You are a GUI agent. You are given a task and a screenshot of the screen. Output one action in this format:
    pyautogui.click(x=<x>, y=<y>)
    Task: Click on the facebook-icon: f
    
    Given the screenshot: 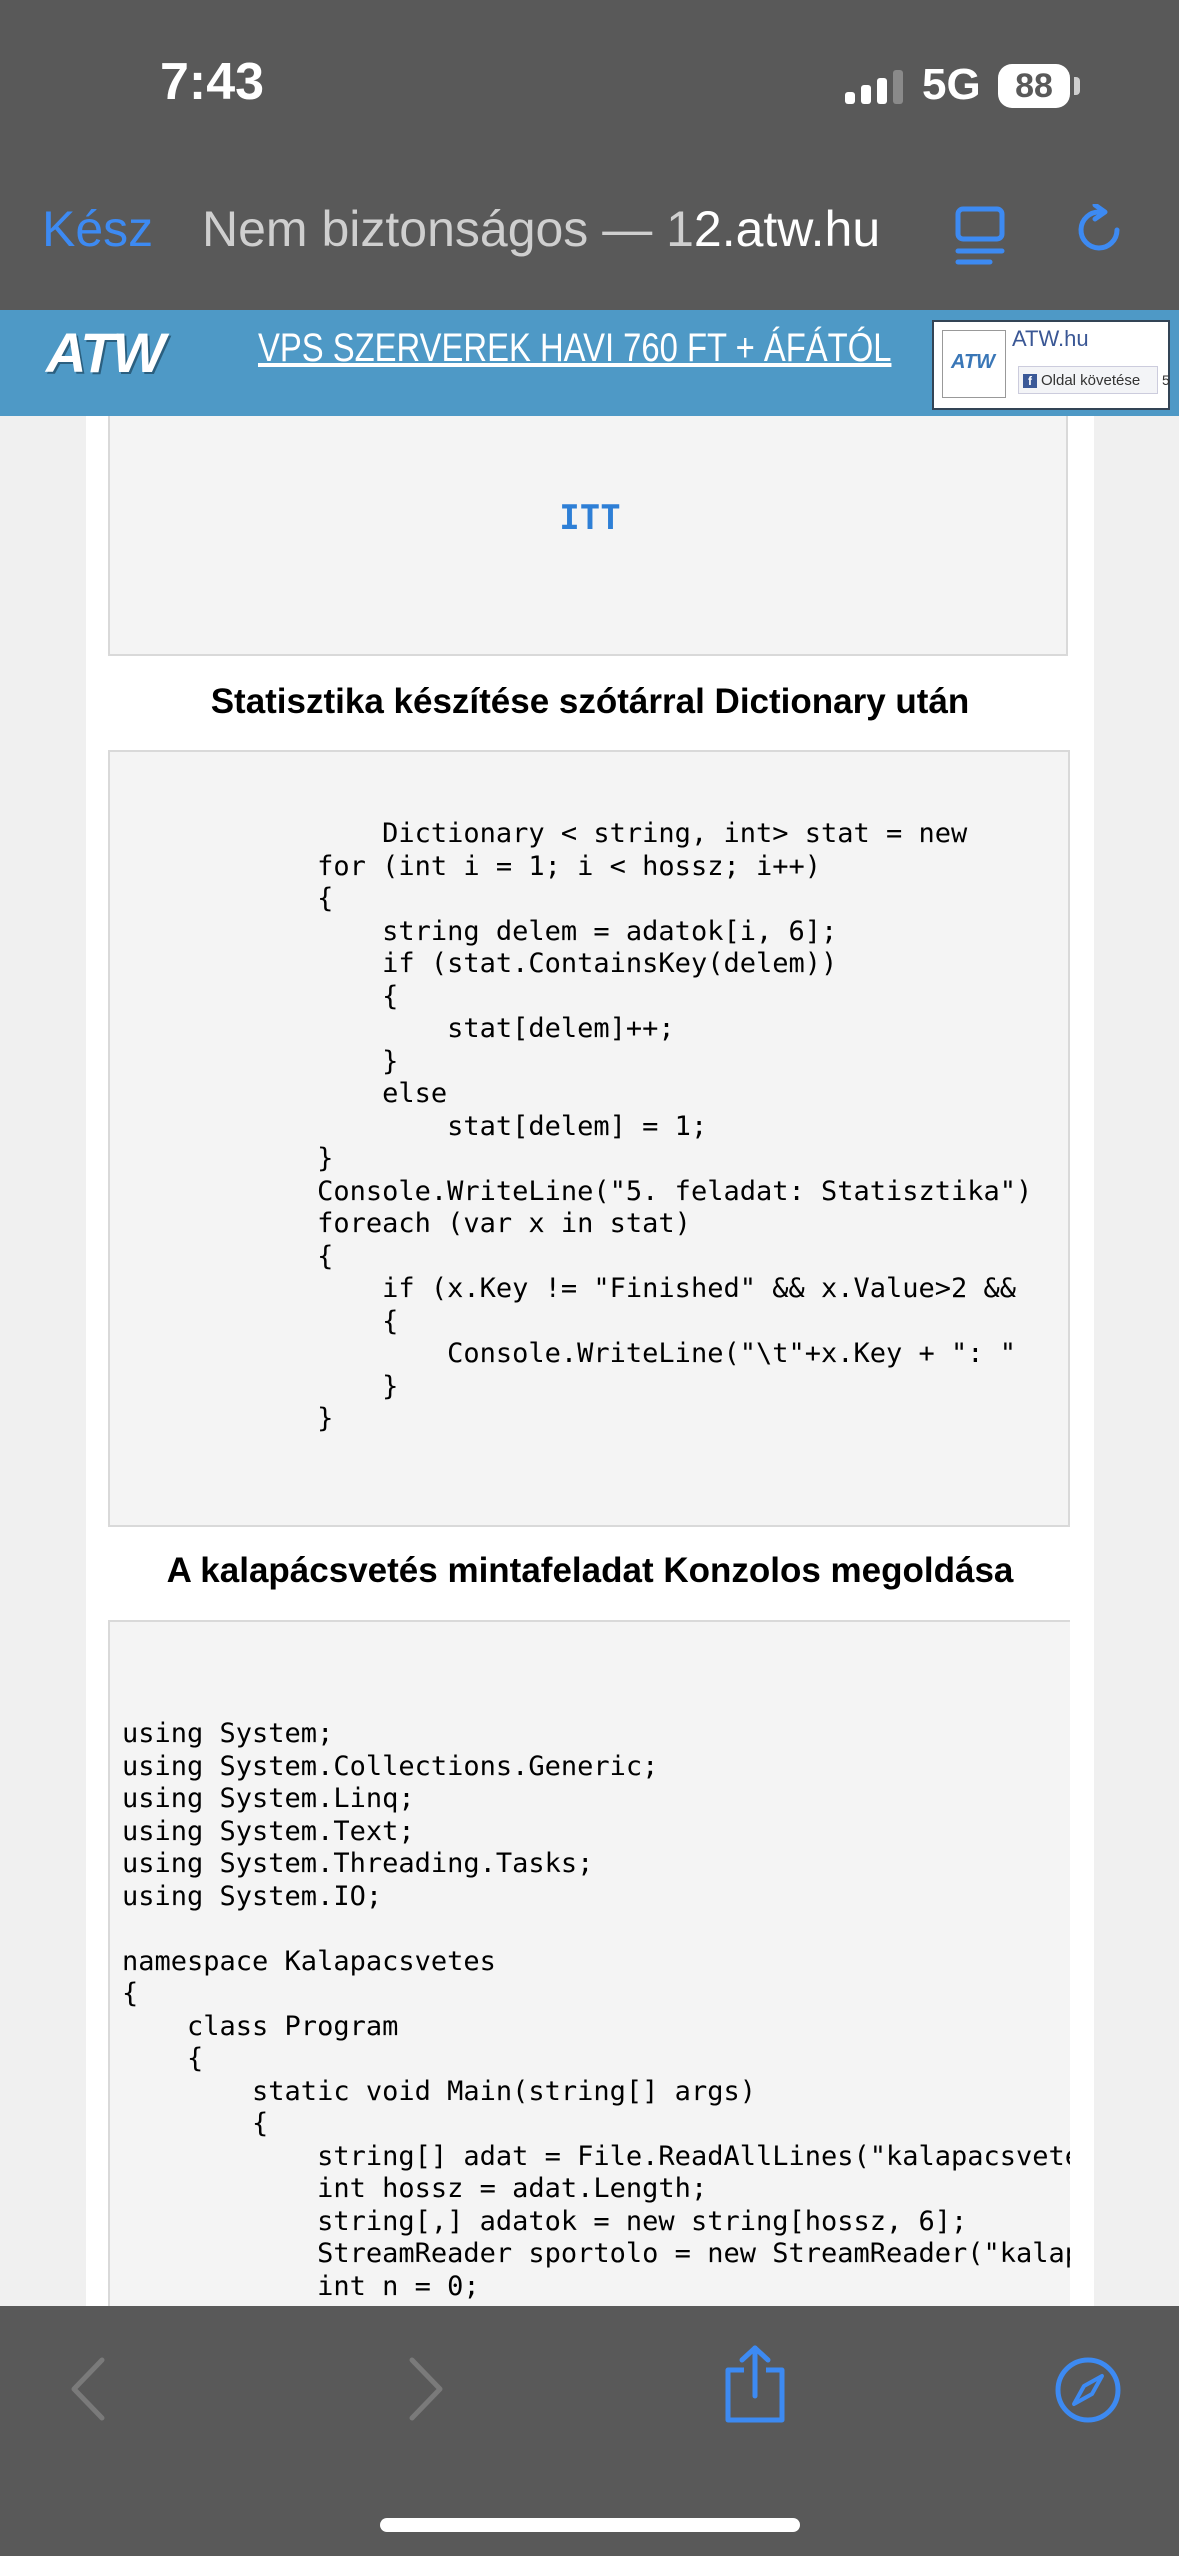 What is the action you would take?
    pyautogui.click(x=1030, y=381)
    